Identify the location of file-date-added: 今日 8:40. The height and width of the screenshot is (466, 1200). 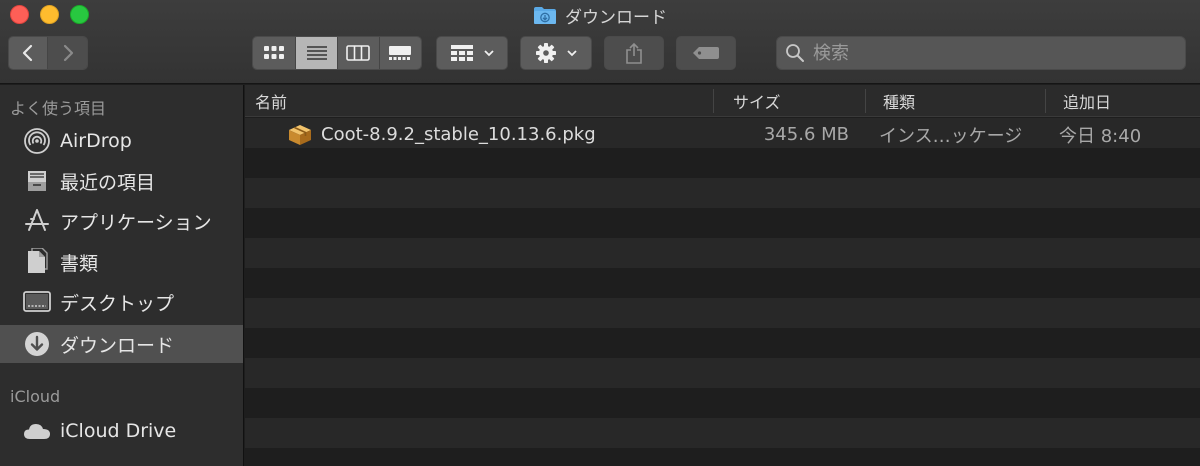
(1100, 136).